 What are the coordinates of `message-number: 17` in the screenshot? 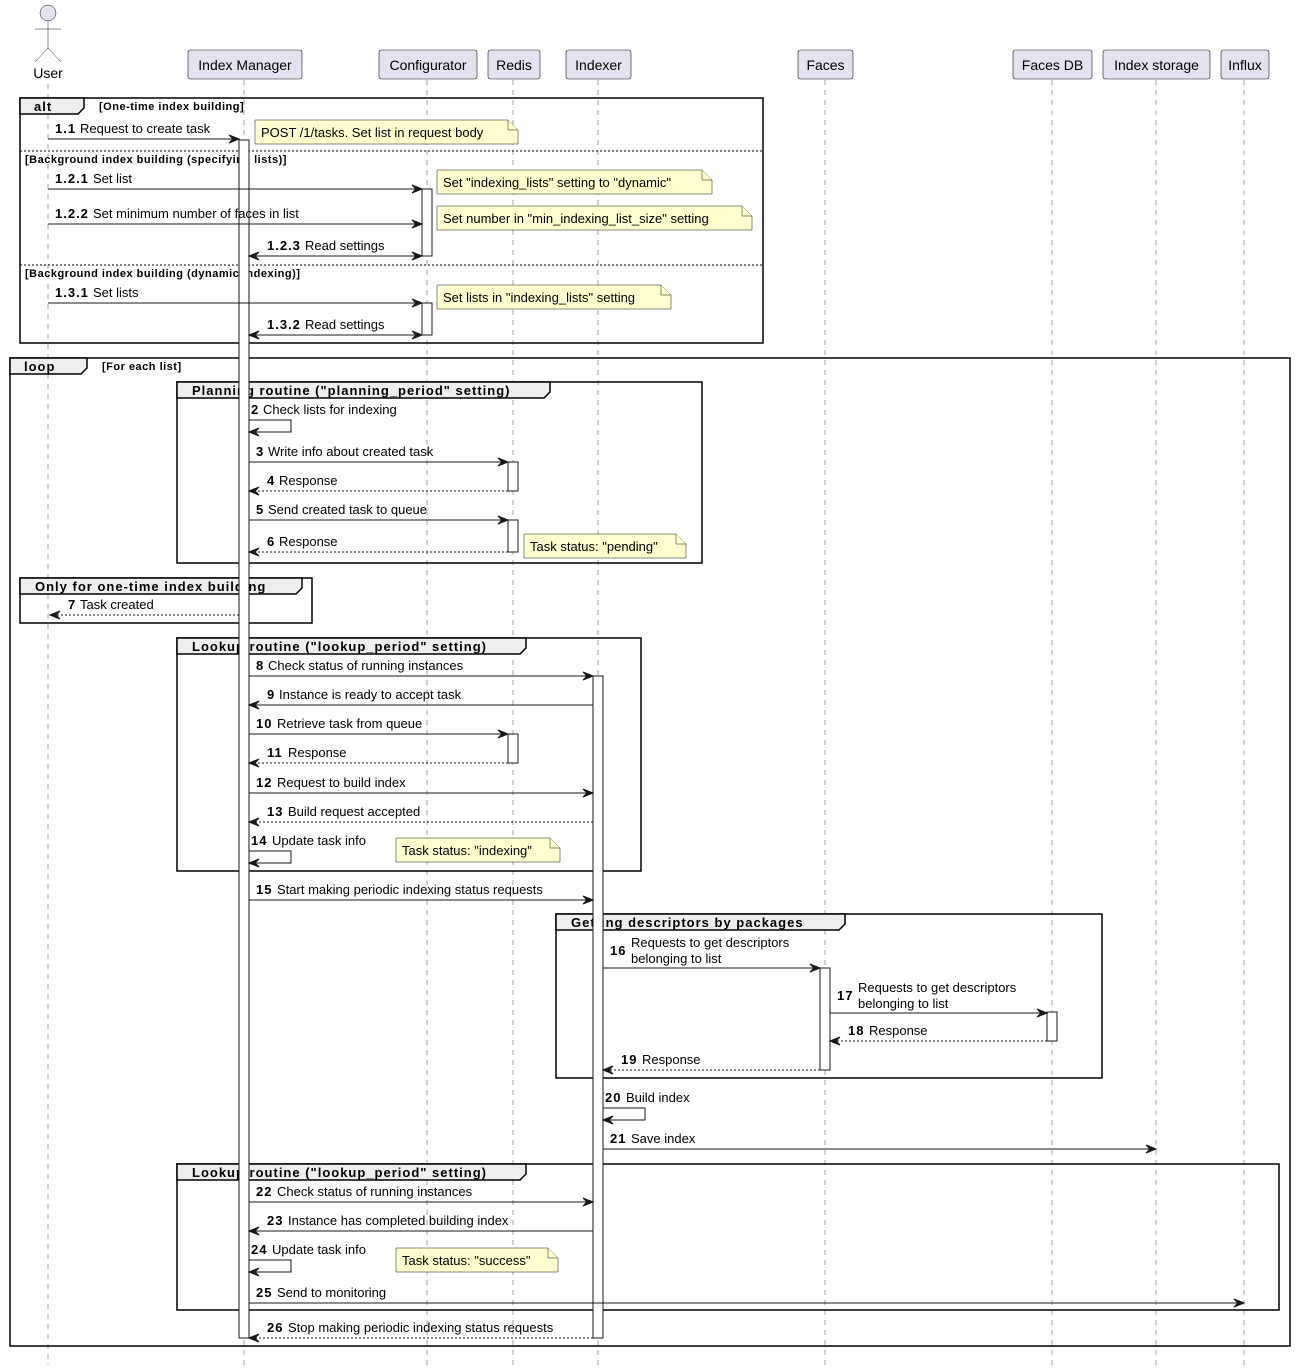 It's located at (845, 995).